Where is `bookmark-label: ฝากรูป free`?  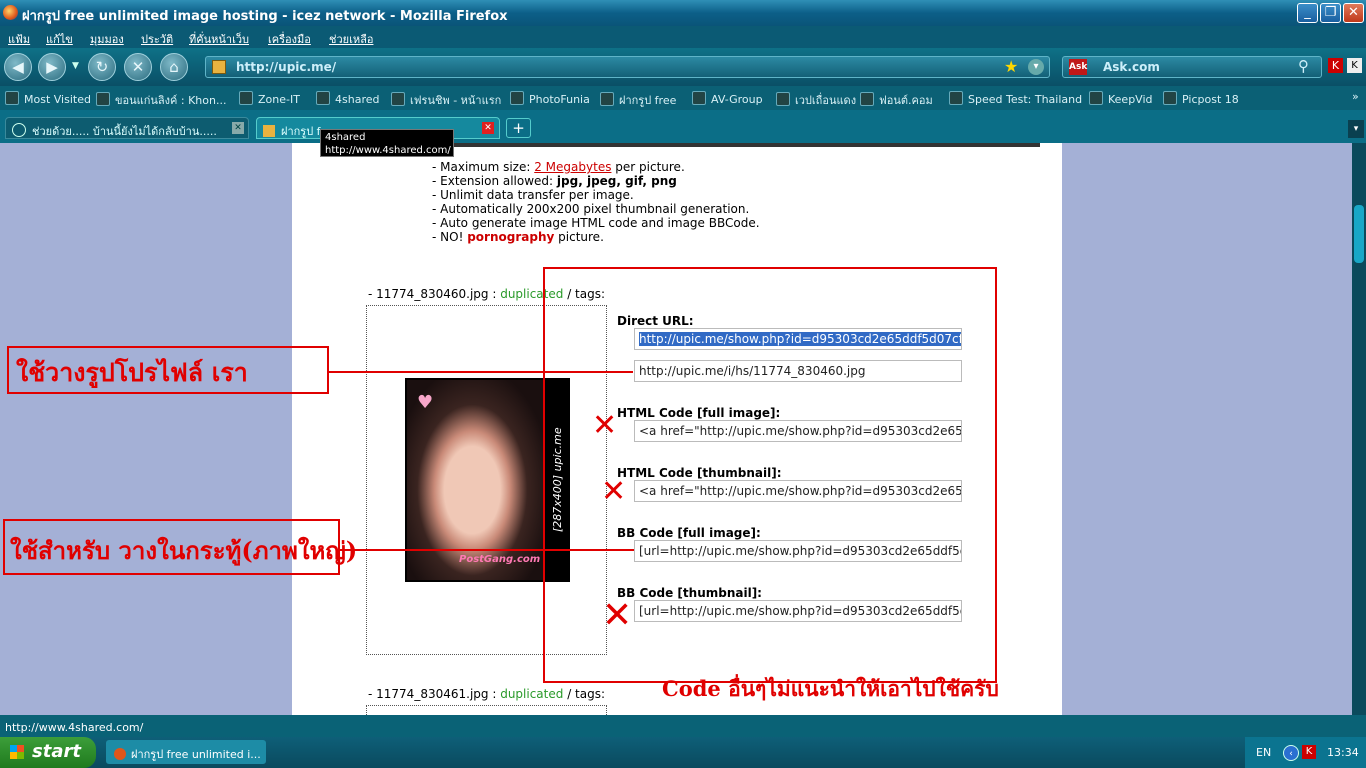
bookmark-label: ฝากรูป free is located at coordinates (648, 100).